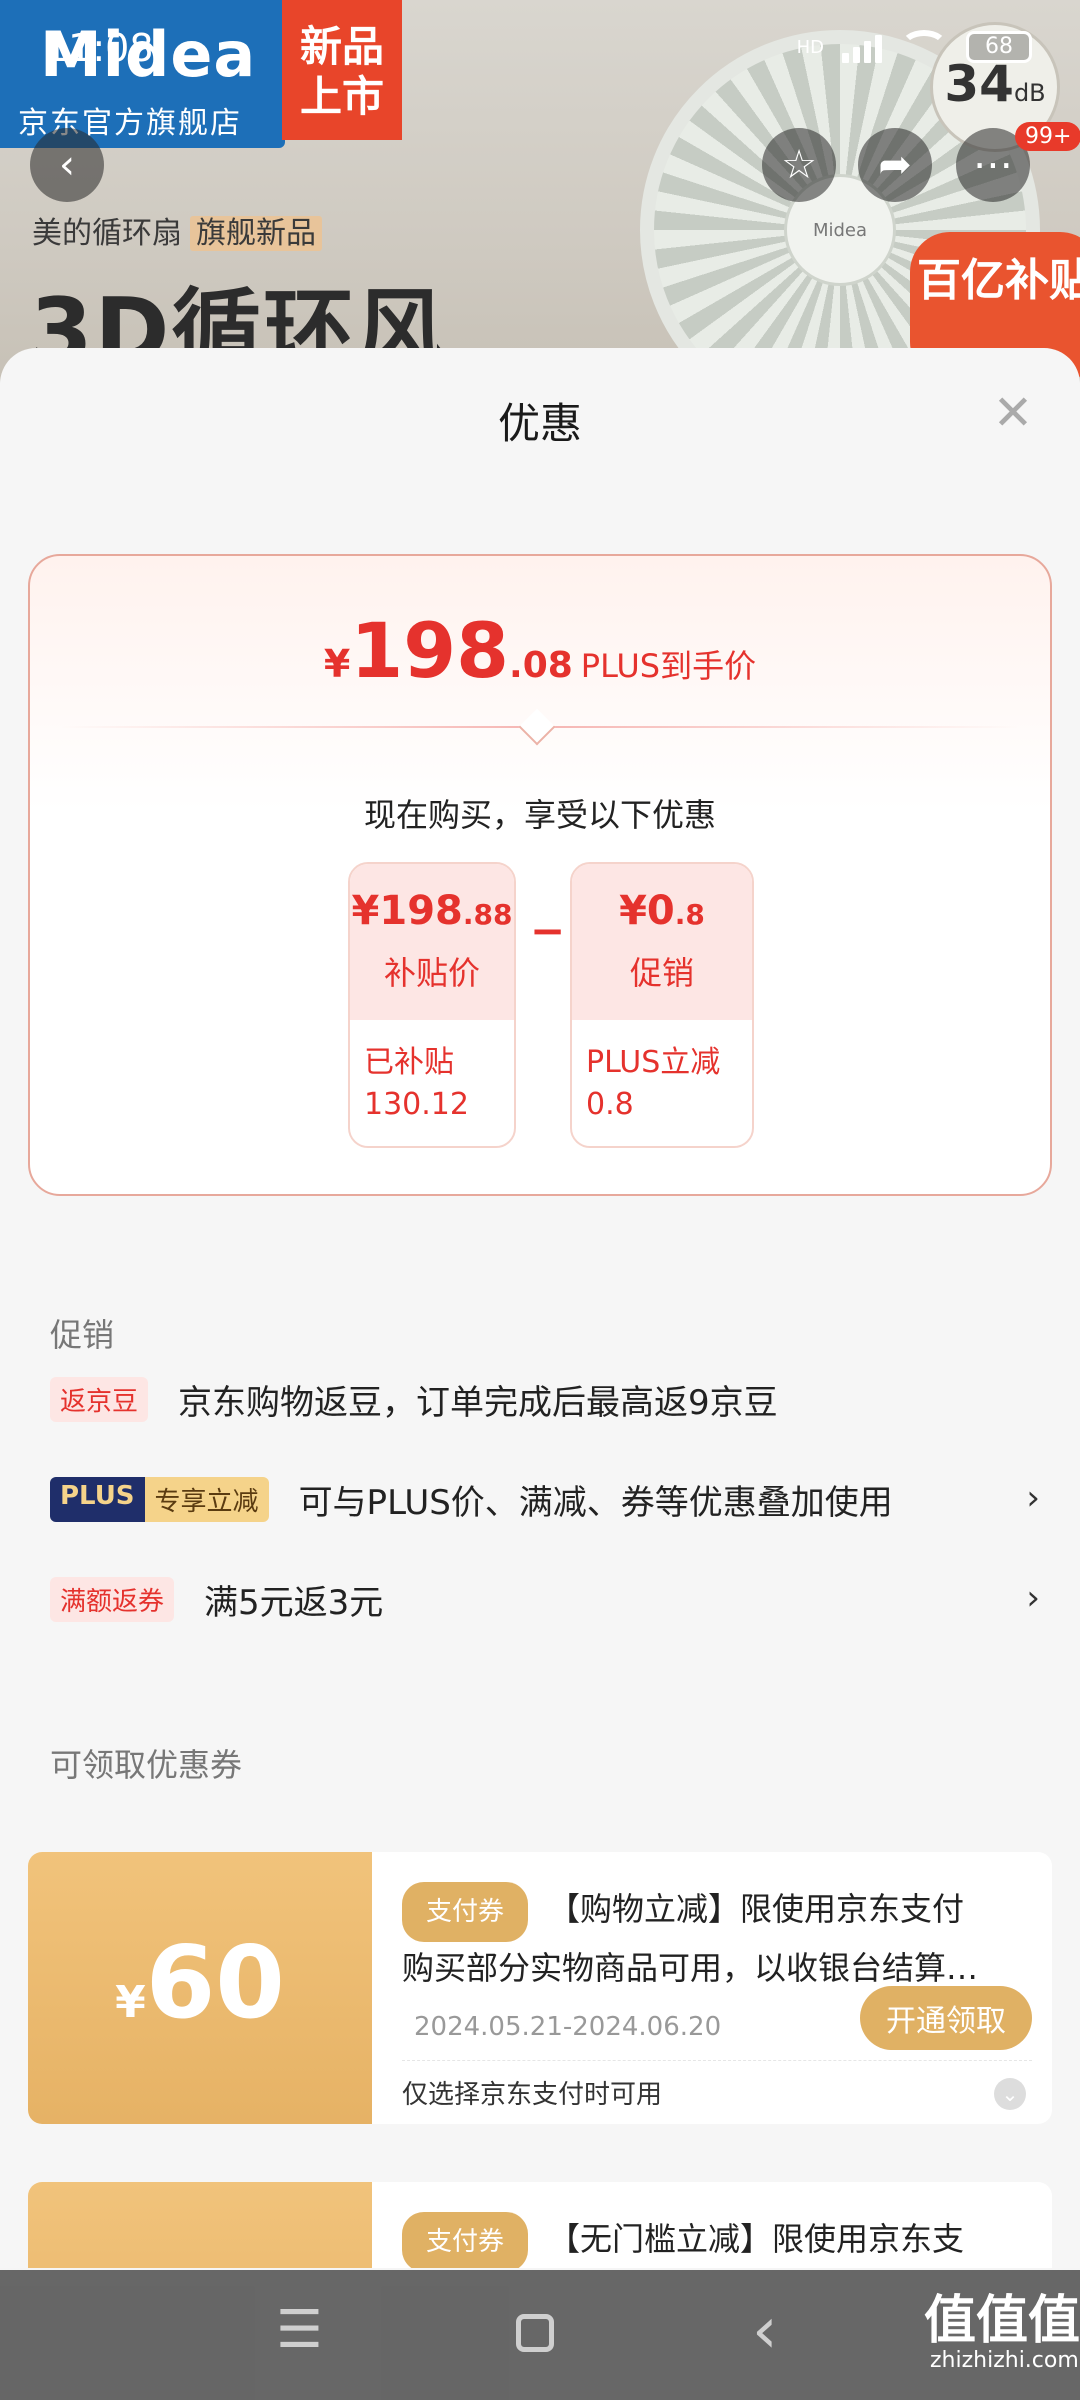 This screenshot has width=1080, height=2400. What do you see at coordinates (541, 665) in the screenshot?
I see `price-decimal: .08` at bounding box center [541, 665].